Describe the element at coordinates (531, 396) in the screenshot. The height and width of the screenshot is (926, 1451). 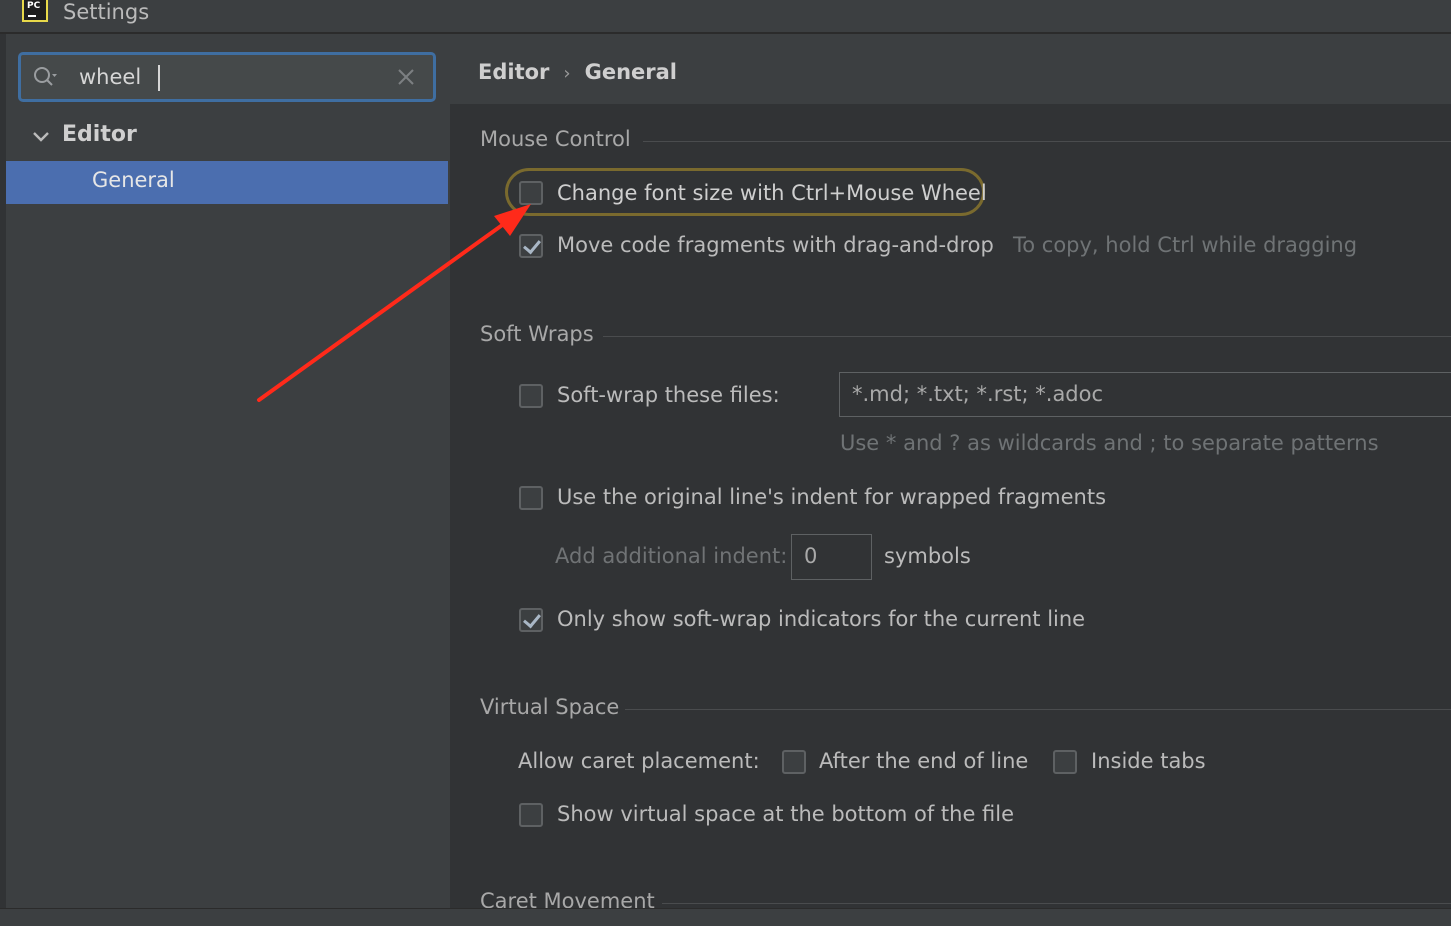
I see `soft-wrap-files-checkbox` at that location.